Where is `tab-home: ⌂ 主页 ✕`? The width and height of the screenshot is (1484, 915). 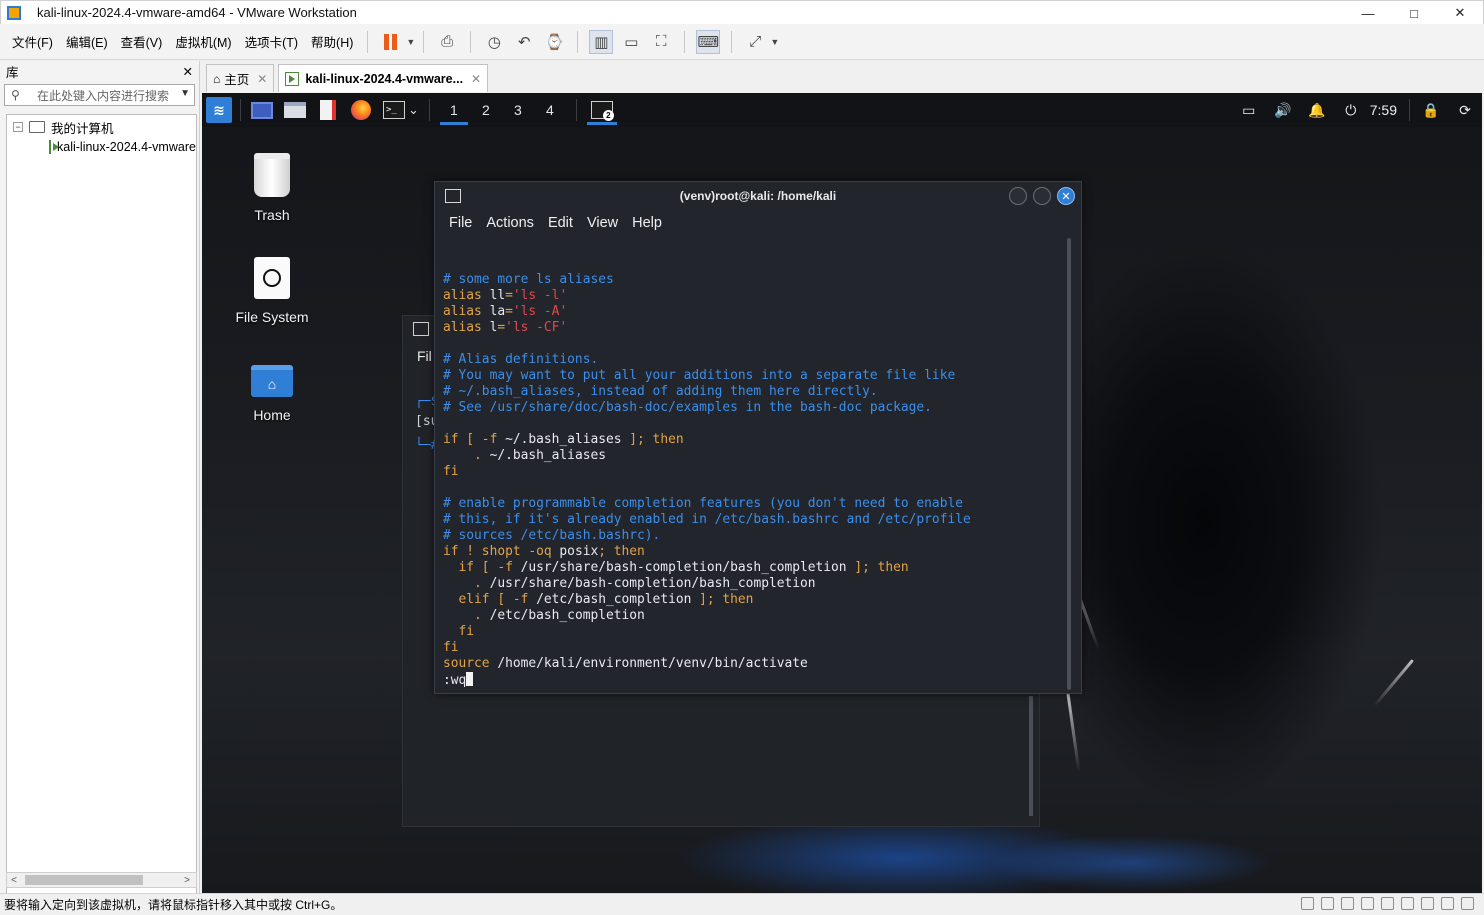
tab-home: ⌂ 主页 ✕ is located at coordinates (240, 78).